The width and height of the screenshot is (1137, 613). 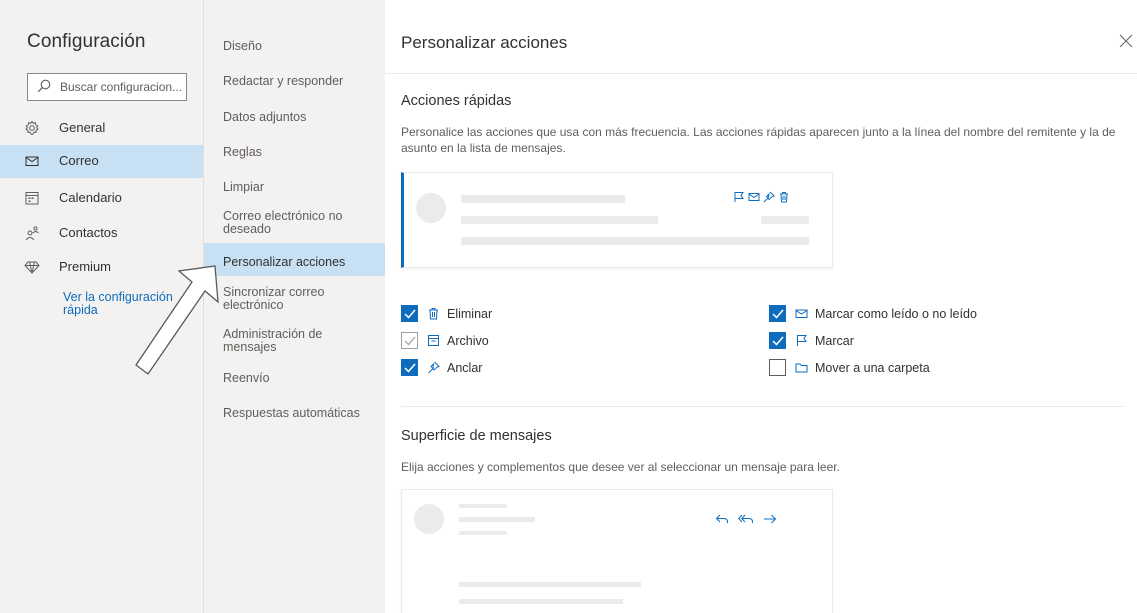 What do you see at coordinates (761, 73) in the screenshot?
I see `header-divider` at bounding box center [761, 73].